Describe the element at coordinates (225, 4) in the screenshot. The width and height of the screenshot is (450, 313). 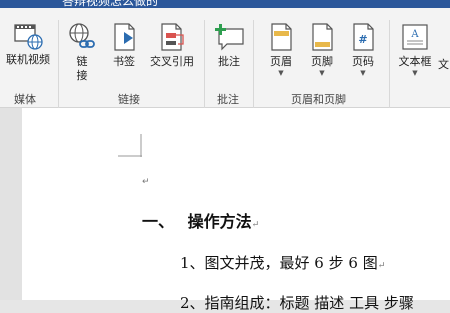
I see `title-bar: 答辩视频怎么做的` at that location.